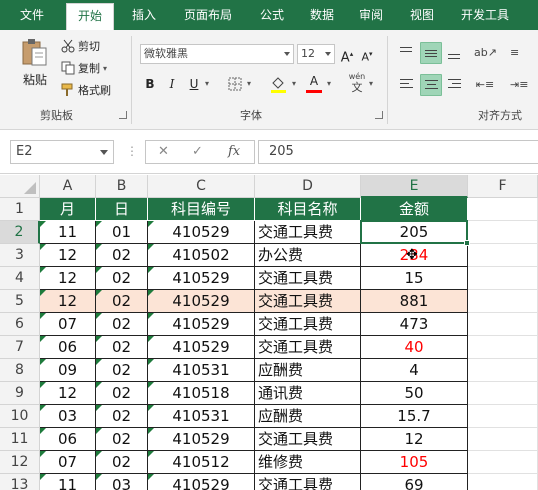 This screenshot has height=490, width=538. What do you see at coordinates (20, 255) in the screenshot?
I see `row-header-3: 3` at bounding box center [20, 255].